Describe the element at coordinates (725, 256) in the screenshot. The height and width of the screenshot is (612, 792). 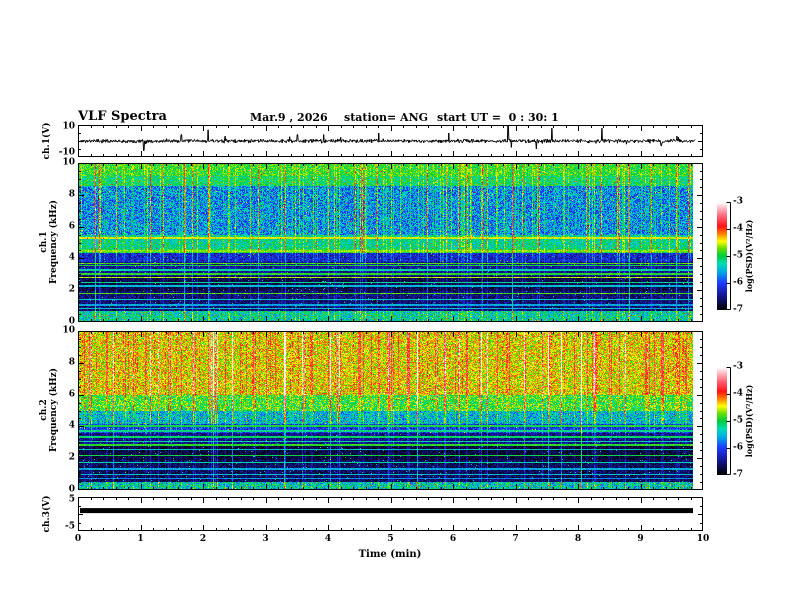
I see `colorbar1` at that location.